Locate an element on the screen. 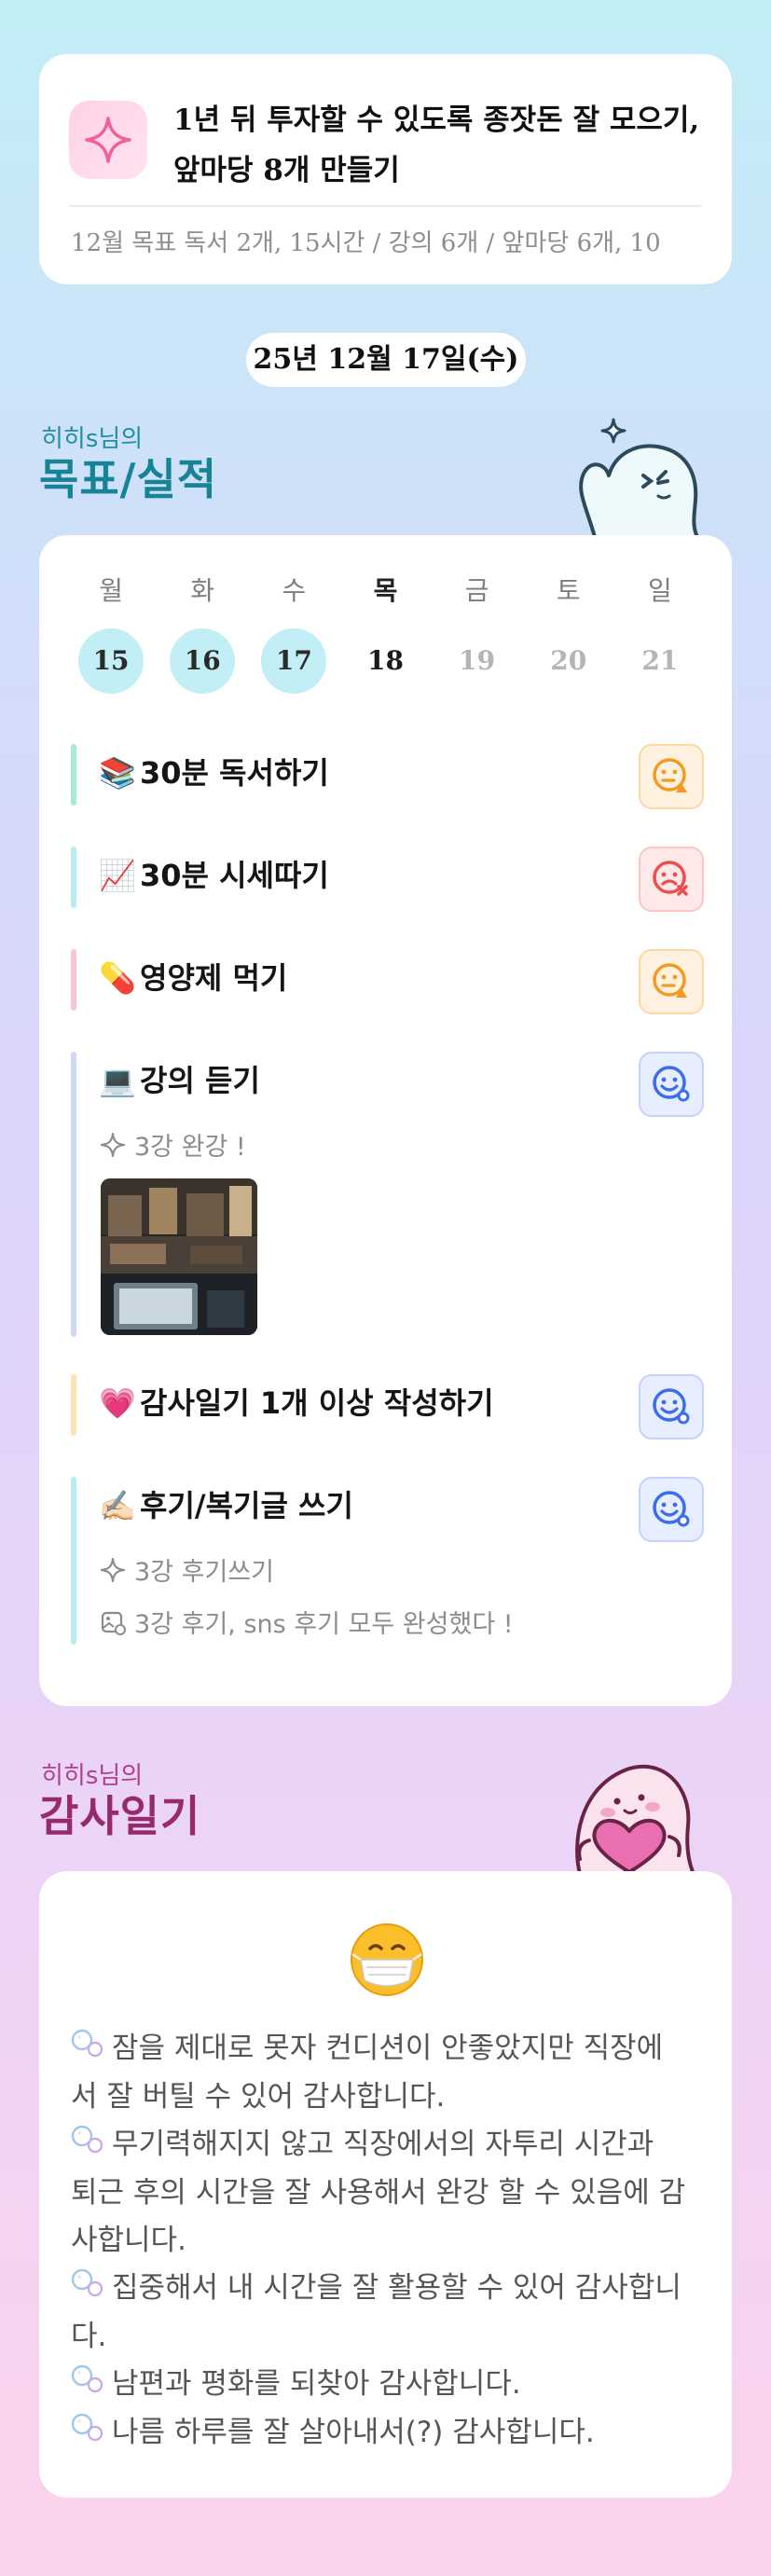 The height and width of the screenshot is (2576, 771). day-sun: 일 21 is located at coordinates (660, 633).